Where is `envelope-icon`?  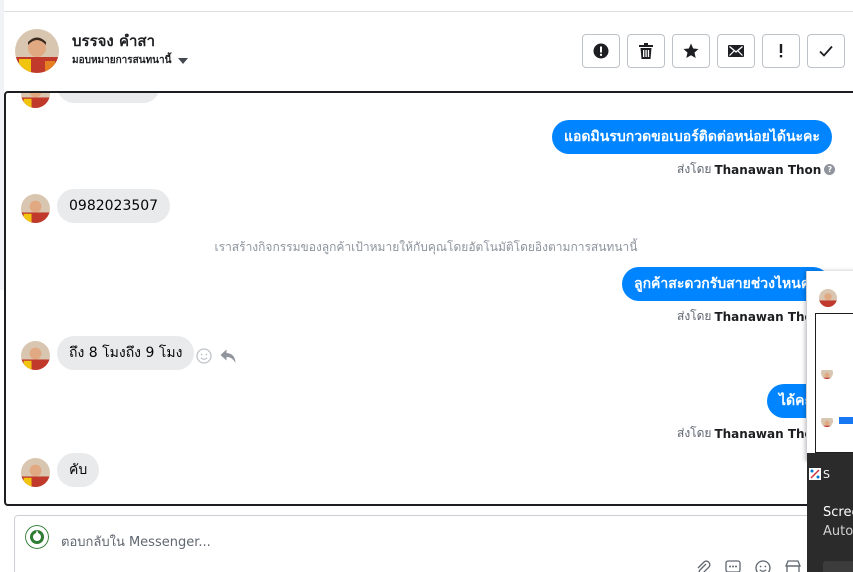 envelope-icon is located at coordinates (736, 51).